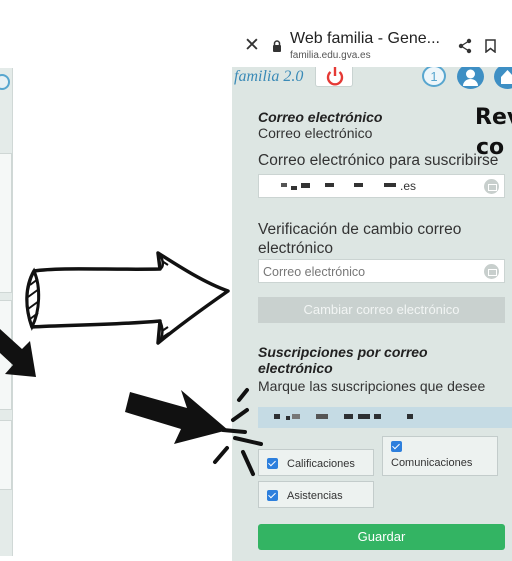 The height and width of the screenshot is (561, 512). What do you see at coordinates (381, 310) in the screenshot?
I see `change-email-button: Cambiar correo electrónico` at bounding box center [381, 310].